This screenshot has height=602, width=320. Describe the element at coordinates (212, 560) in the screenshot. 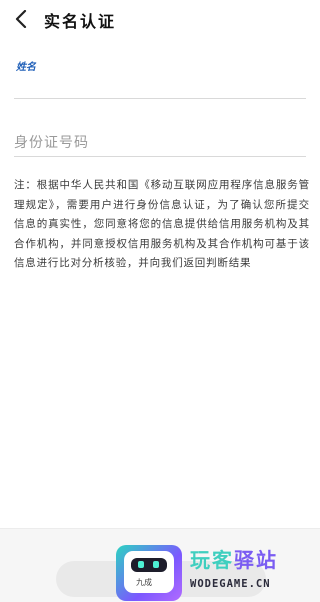

I see `watermark-brand-part1: 玩客` at that location.